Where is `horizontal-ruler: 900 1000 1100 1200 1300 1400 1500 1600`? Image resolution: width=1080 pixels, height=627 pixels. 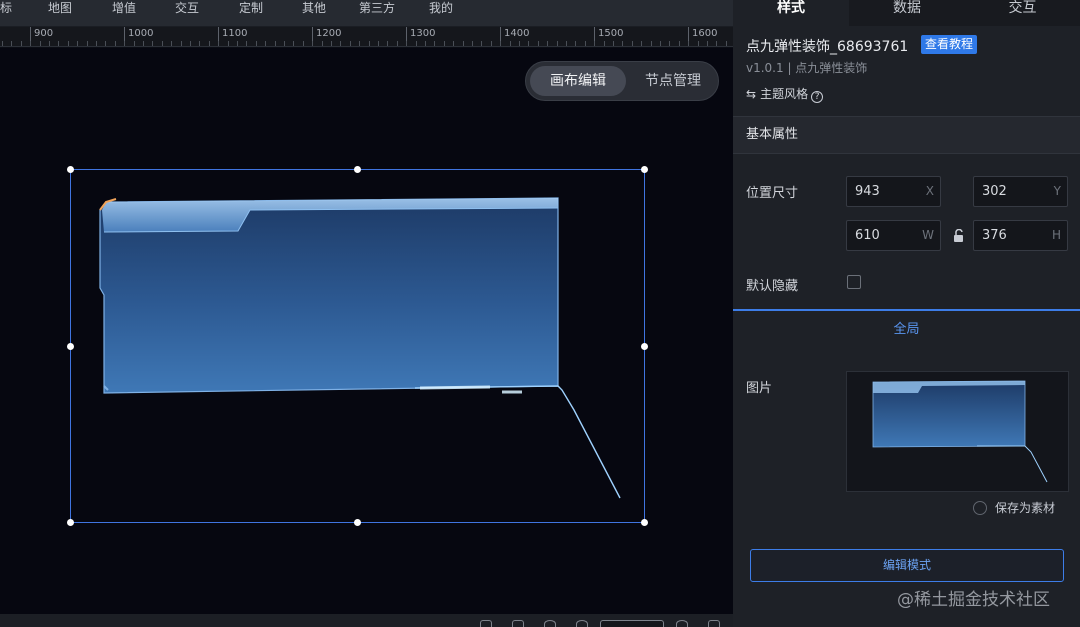 horizontal-ruler: 900 1000 1100 1200 1300 1400 1500 1600 is located at coordinates (366, 37).